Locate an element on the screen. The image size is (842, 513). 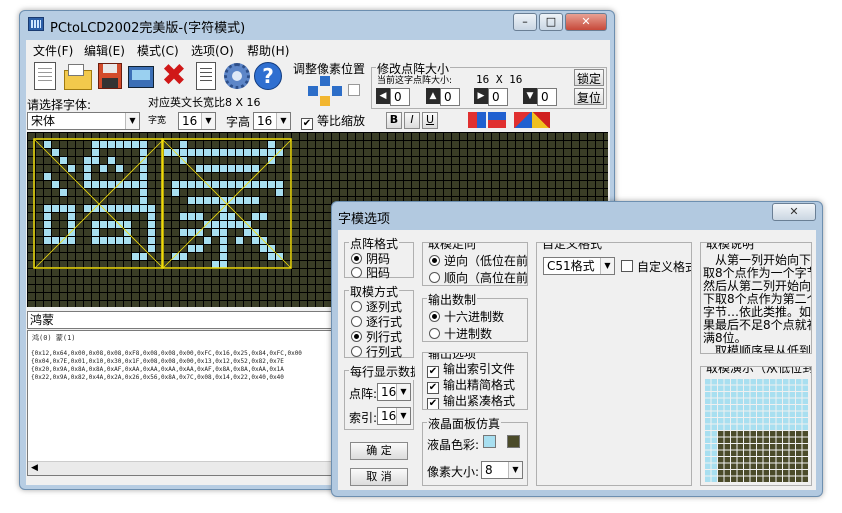
radio-forward: 顺向（高位在前） is located at coordinates (478, 277).